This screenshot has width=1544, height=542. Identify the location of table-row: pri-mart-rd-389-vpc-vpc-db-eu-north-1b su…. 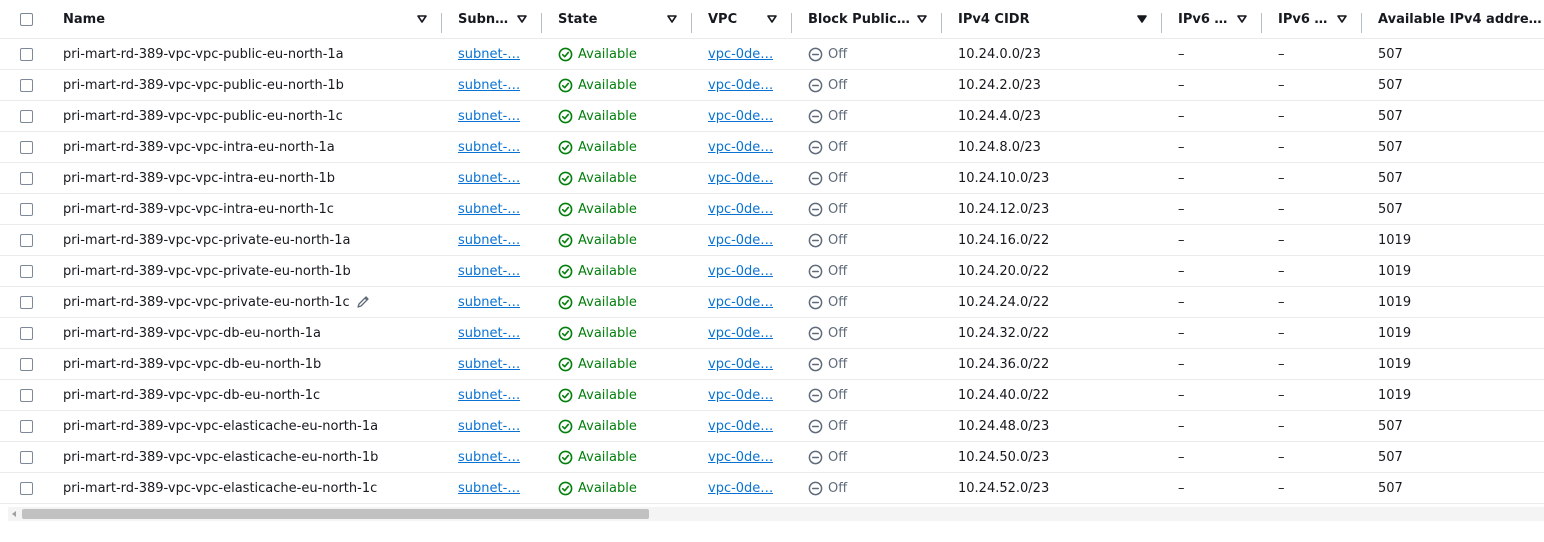
(772, 364).